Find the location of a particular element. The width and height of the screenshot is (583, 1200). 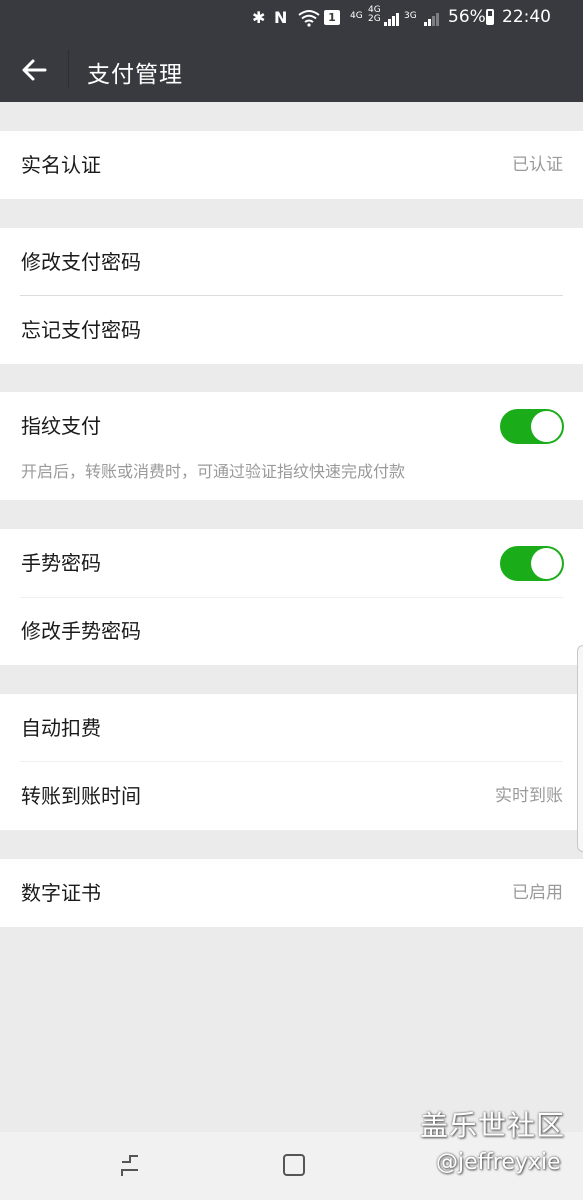

forgot-payment-password-label: 忘记支付密码 is located at coordinates (81, 330).